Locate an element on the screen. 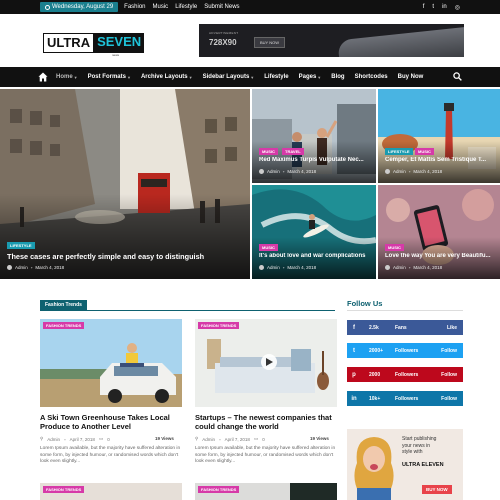 The height and width of the screenshot is (500, 500). follow-bar-facebook: f 2.5k Fans Like is located at coordinates (405, 327).